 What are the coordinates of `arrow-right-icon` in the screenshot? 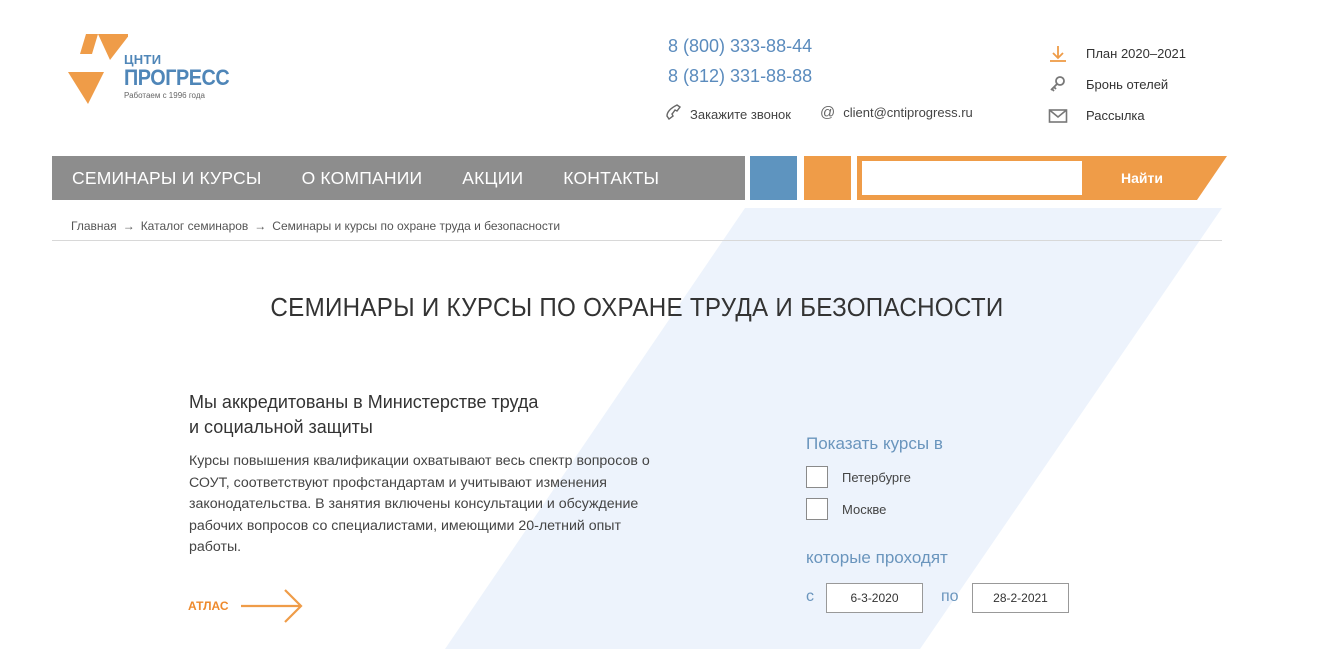 It's located at (271, 606).